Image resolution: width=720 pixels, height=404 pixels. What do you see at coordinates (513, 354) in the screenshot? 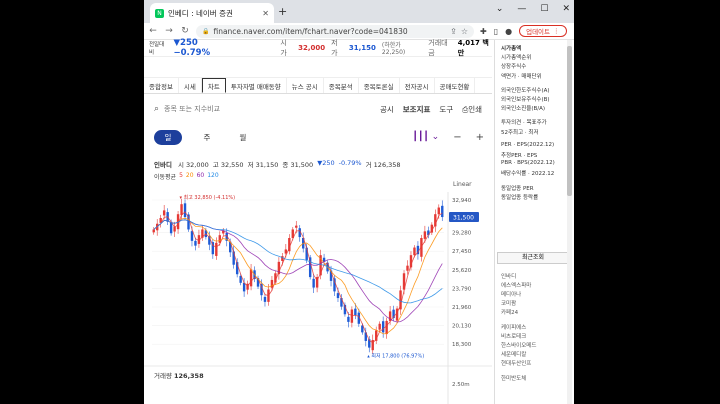
I see `recent-stock-link: 세운메디칼` at bounding box center [513, 354].